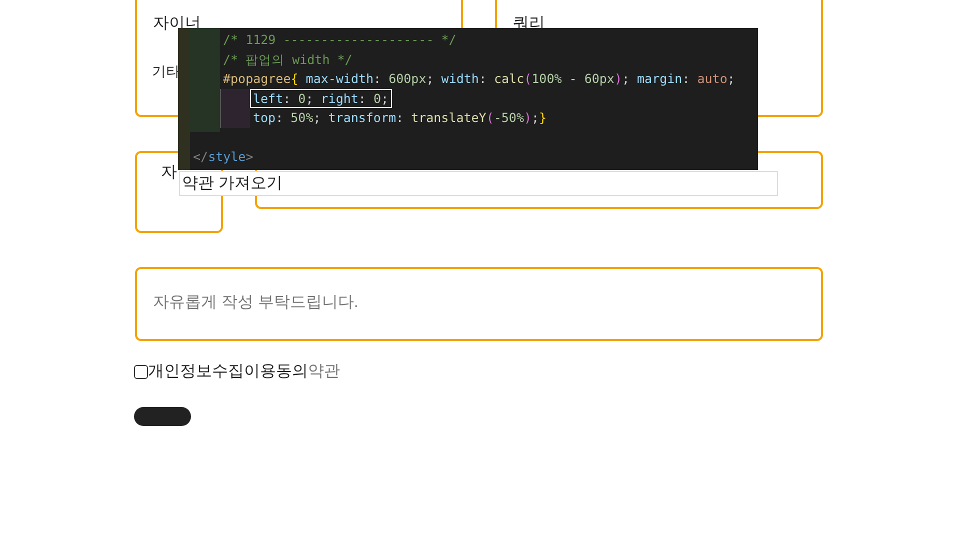  Describe the element at coordinates (141, 372) in the screenshot. I see `consent-checkbox` at that location.